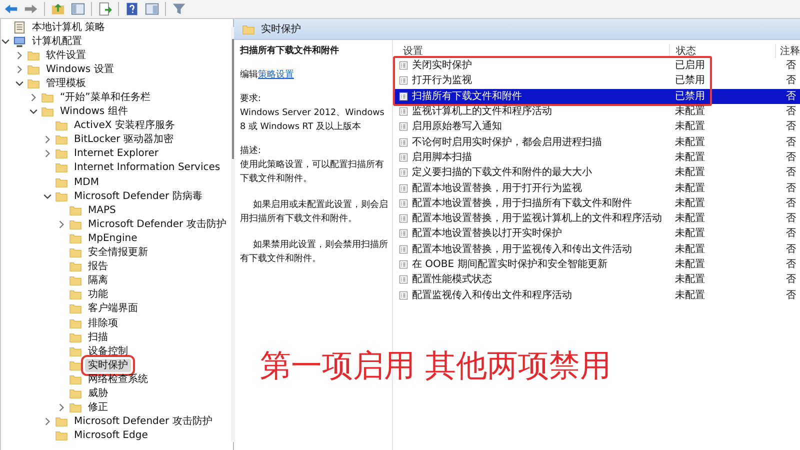 This screenshot has height=450, width=800. I want to click on scrollbar, so click(233, 234).